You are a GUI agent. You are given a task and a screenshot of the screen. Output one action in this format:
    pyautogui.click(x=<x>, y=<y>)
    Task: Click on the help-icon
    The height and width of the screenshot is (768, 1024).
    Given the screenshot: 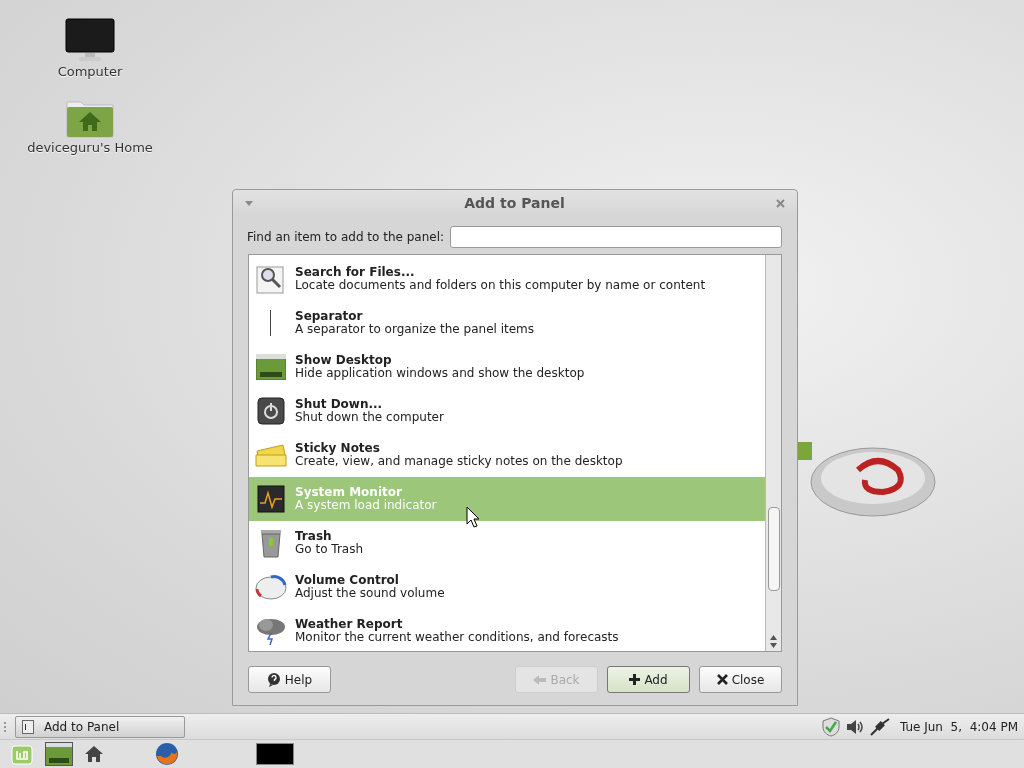 What is the action you would take?
    pyautogui.click(x=273, y=679)
    